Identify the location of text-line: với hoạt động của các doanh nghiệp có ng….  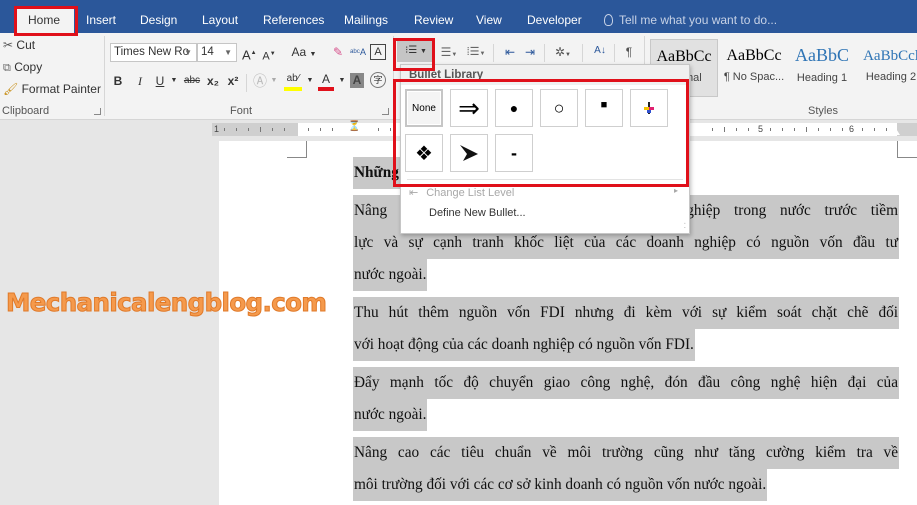
(524, 345).